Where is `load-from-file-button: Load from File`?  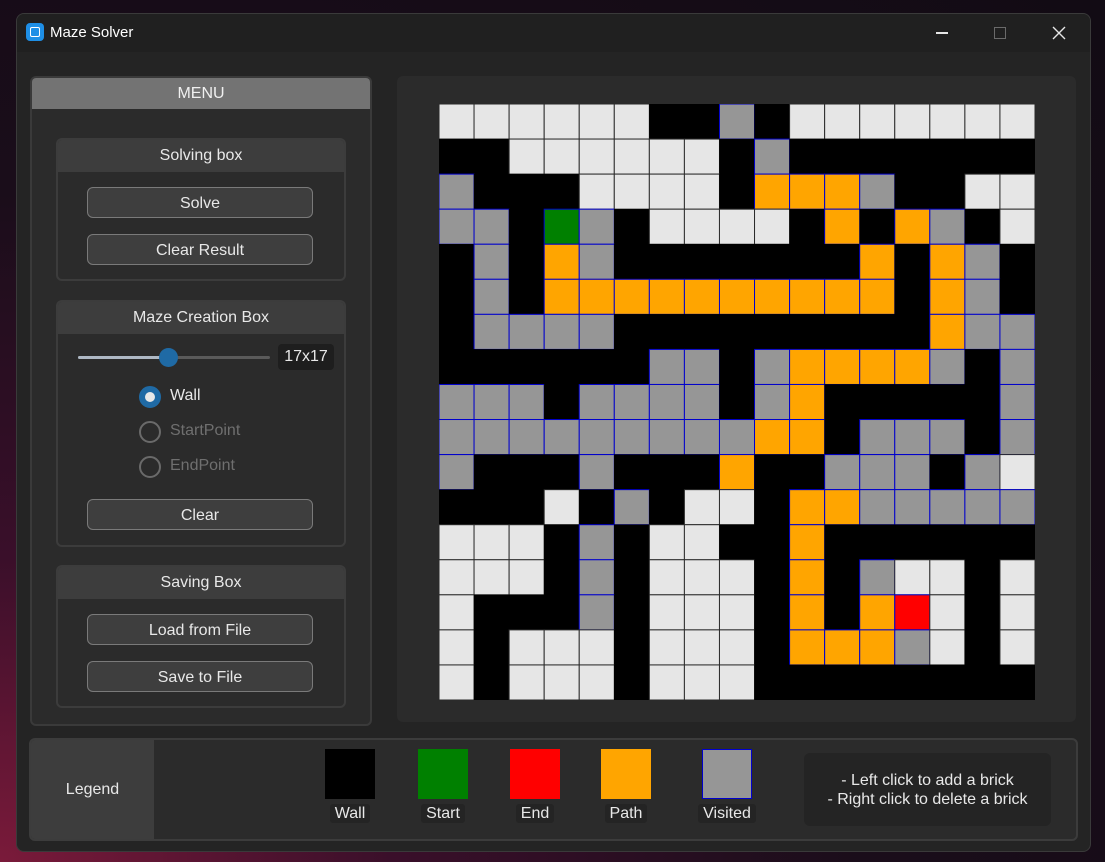 load-from-file-button: Load from File is located at coordinates (200, 629).